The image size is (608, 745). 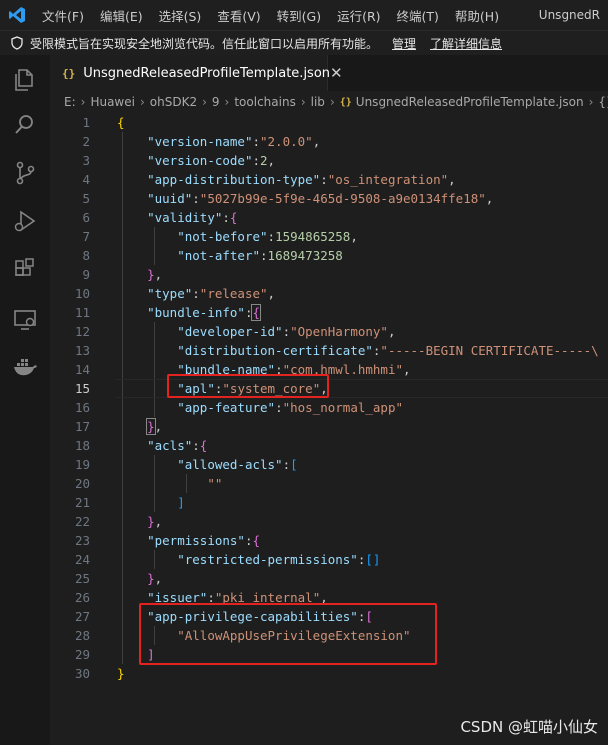 What do you see at coordinates (173, 102) in the screenshot?
I see `breadcrumb-item: ohSDK2` at bounding box center [173, 102].